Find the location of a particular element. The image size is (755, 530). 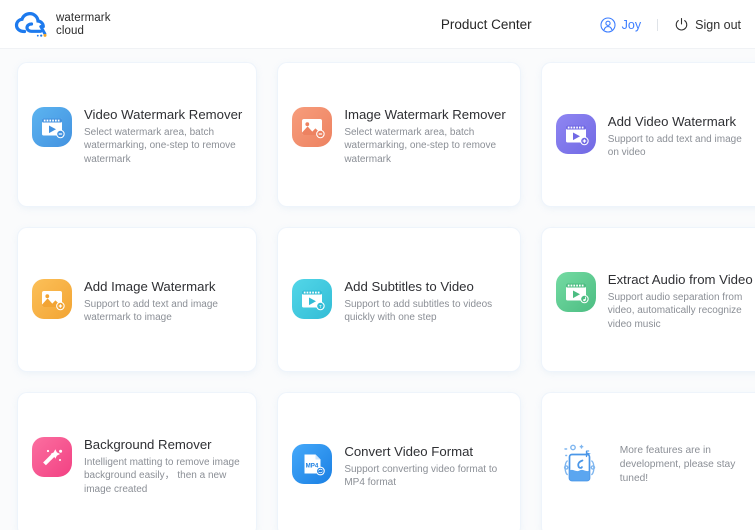

header-right-group: Product Center Joy Sign out is located at coordinates (591, 24).